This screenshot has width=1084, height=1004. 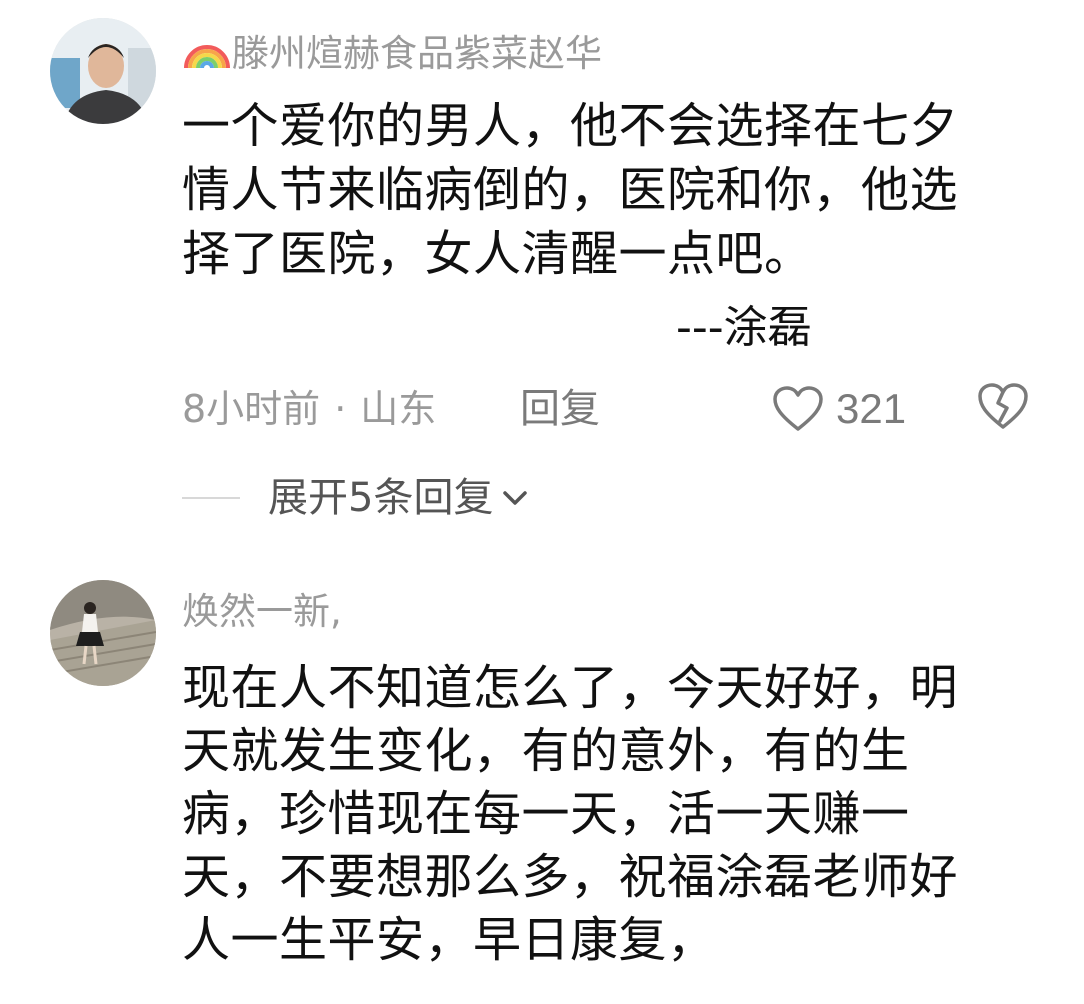 What do you see at coordinates (570, 877) in the screenshot?
I see `comment-line: 天，不要想那么多，祝福涂磊老师好` at bounding box center [570, 877].